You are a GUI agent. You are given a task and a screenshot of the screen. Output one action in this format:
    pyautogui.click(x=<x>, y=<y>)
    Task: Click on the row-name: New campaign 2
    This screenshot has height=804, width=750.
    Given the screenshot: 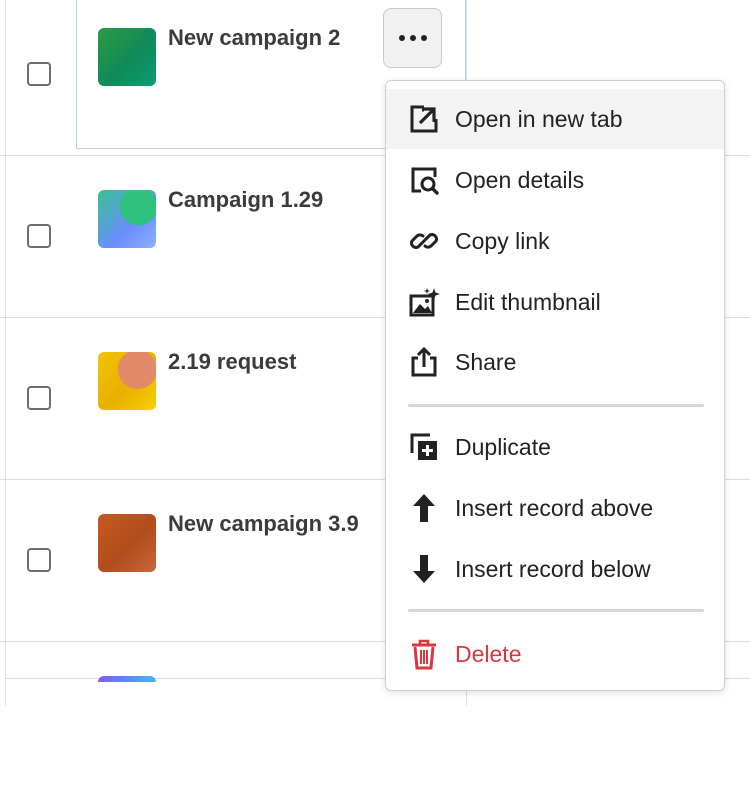 What is the action you would take?
    pyautogui.click(x=254, y=38)
    